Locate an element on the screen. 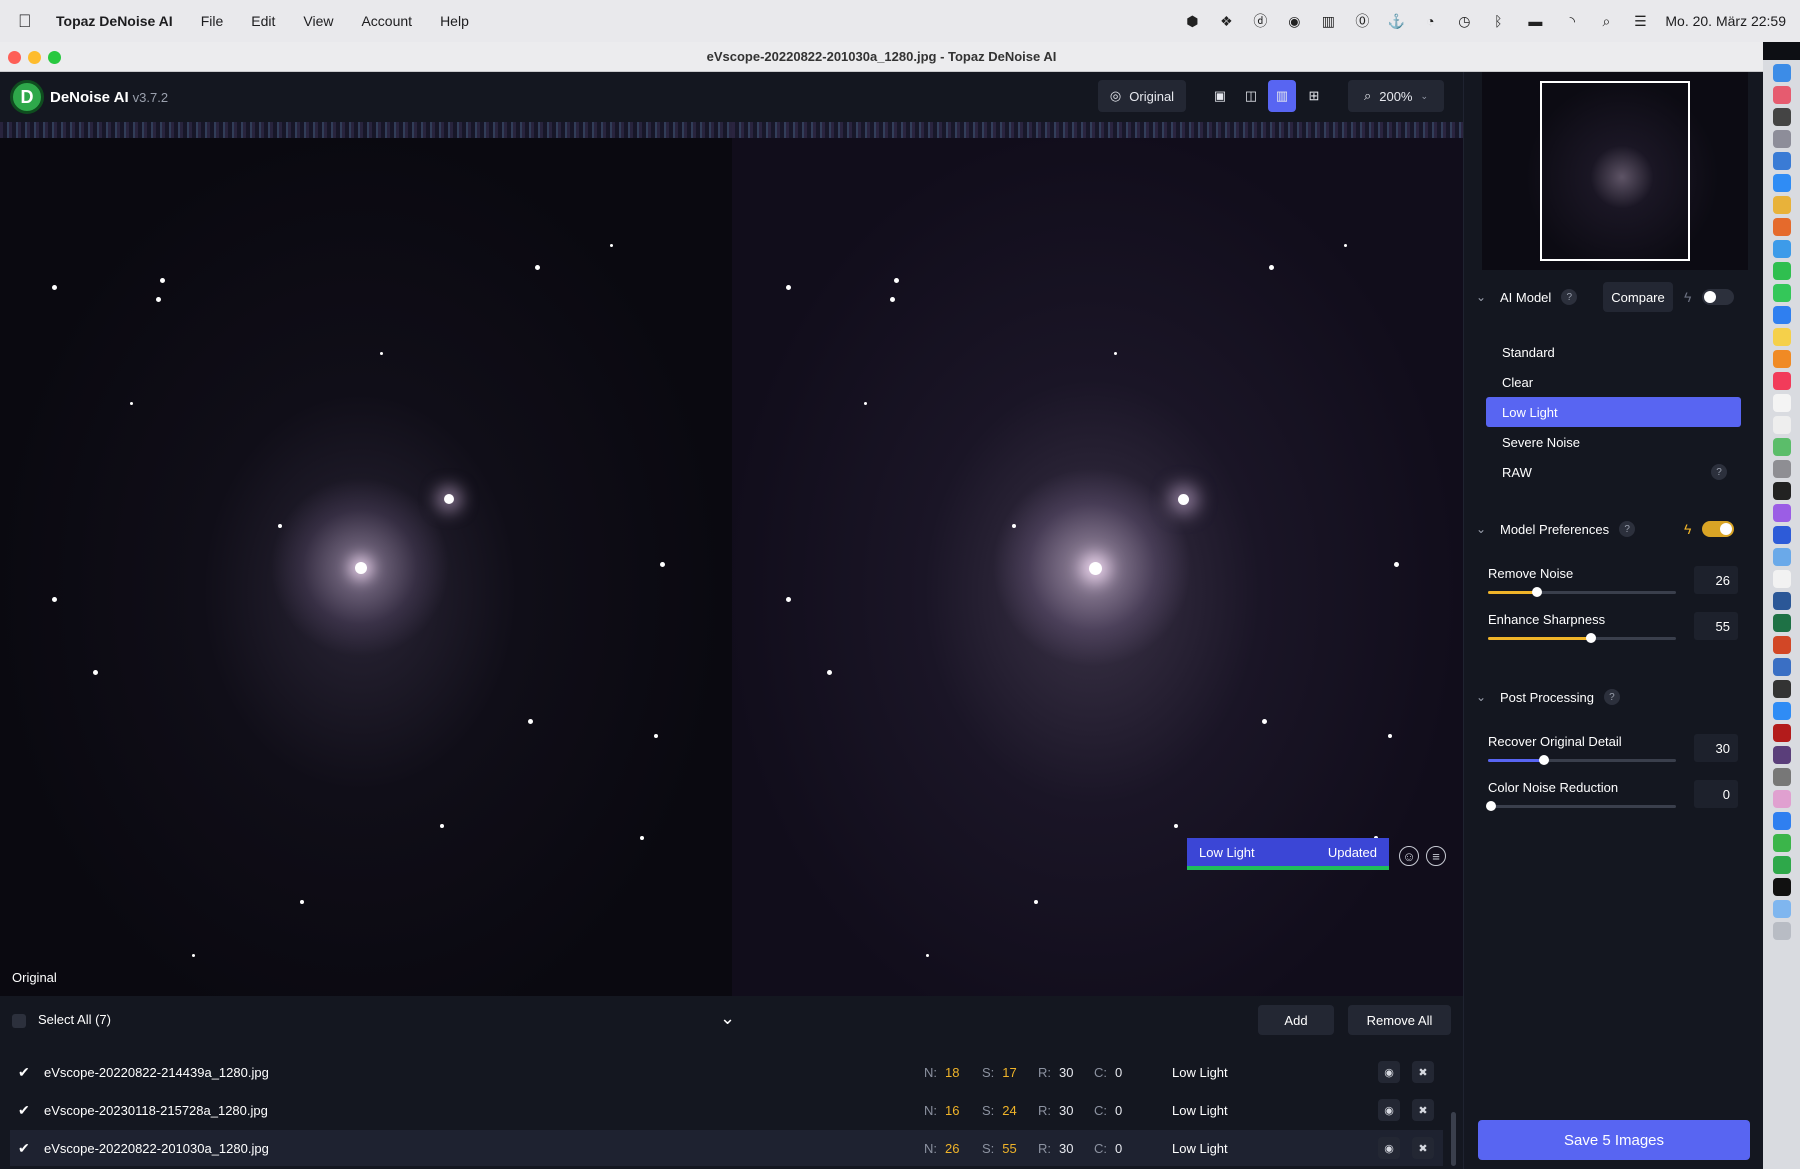 The image size is (1800, 1169). menu-view: View is located at coordinates (318, 21).